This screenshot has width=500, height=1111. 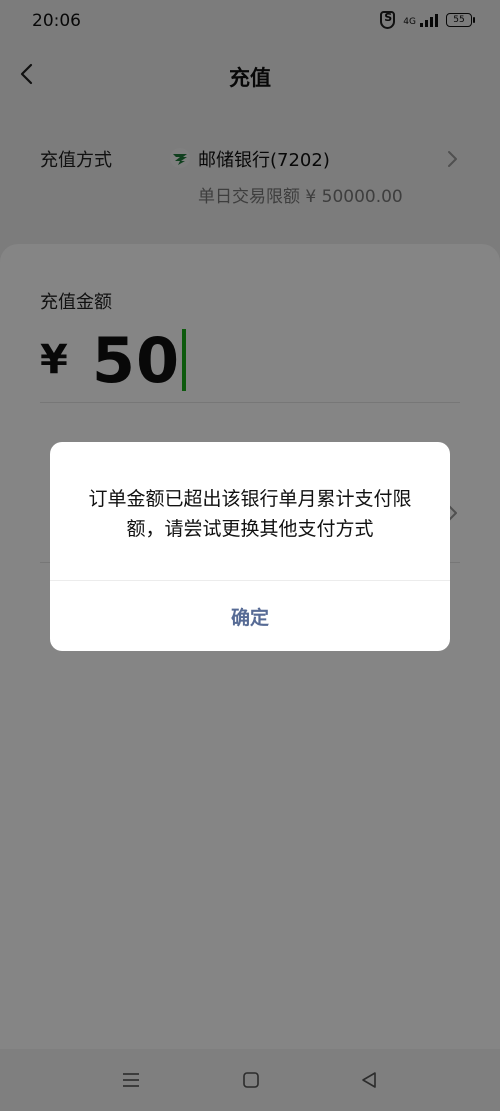 I want to click on dialog-message: 订单金额已超出该银行单月累计支付限额，请尝试更换其他支付方式, so click(x=250, y=514).